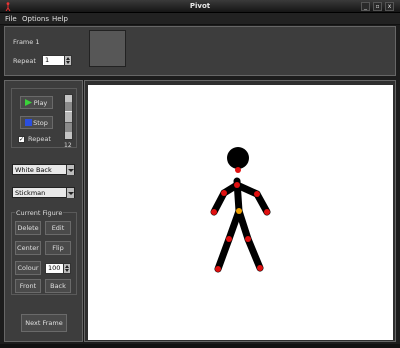  What do you see at coordinates (389, 6) in the screenshot?
I see `close-button: x` at bounding box center [389, 6].